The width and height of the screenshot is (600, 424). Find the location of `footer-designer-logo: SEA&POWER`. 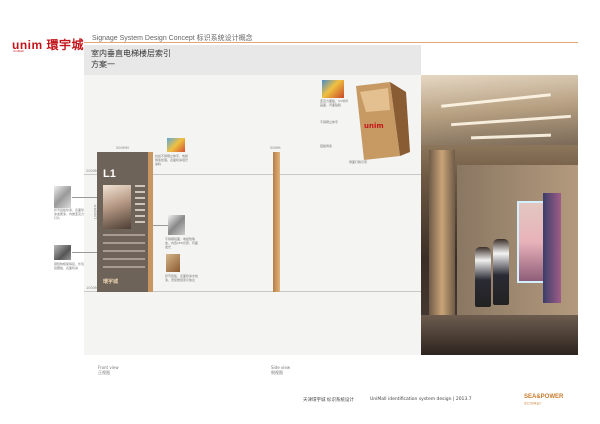

footer-designer-logo: SEA&POWER is located at coordinates (544, 397).